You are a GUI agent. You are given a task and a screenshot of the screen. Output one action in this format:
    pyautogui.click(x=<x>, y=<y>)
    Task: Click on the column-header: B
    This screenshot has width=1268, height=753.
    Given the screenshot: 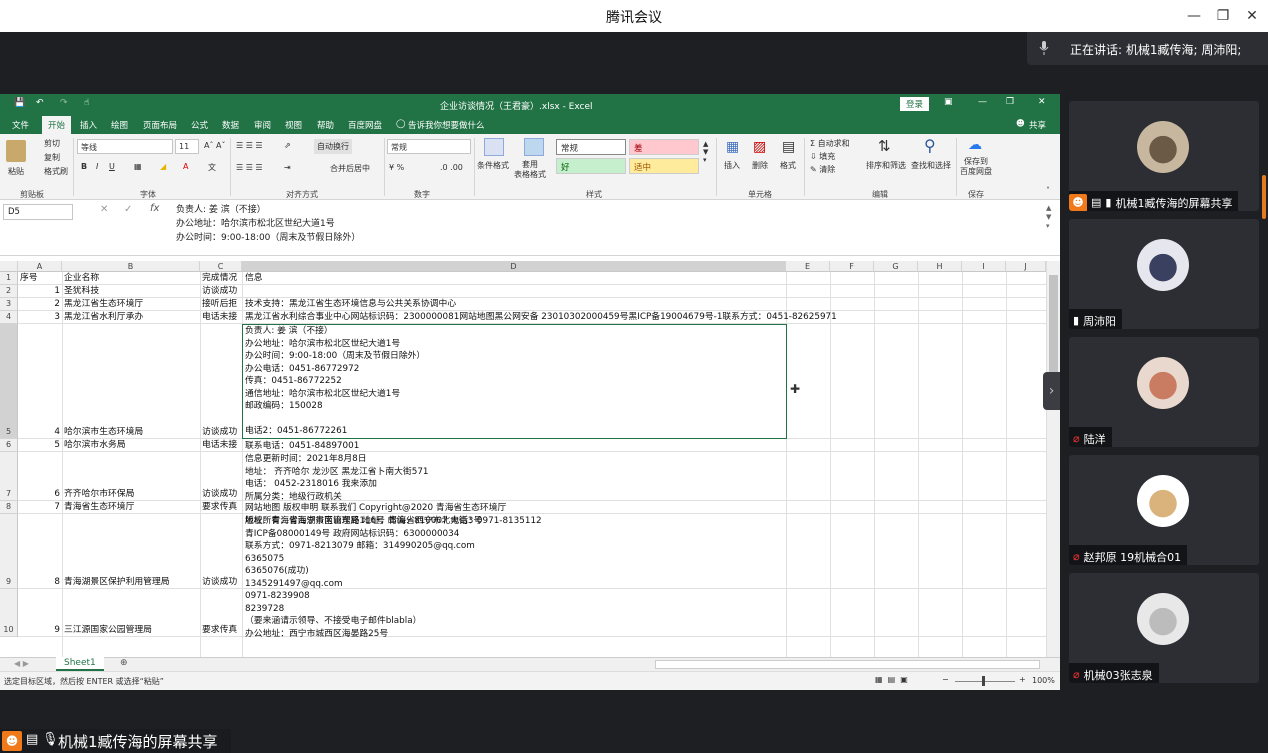 What is the action you would take?
    pyautogui.click(x=131, y=266)
    